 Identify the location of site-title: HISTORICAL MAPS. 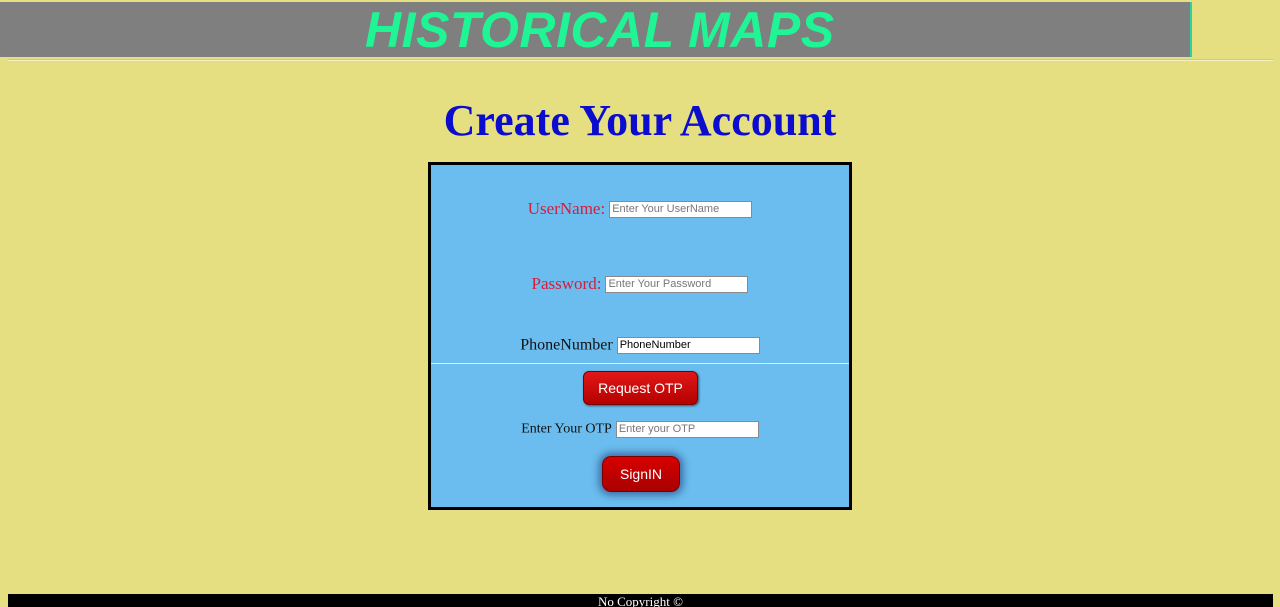
(600, 30).